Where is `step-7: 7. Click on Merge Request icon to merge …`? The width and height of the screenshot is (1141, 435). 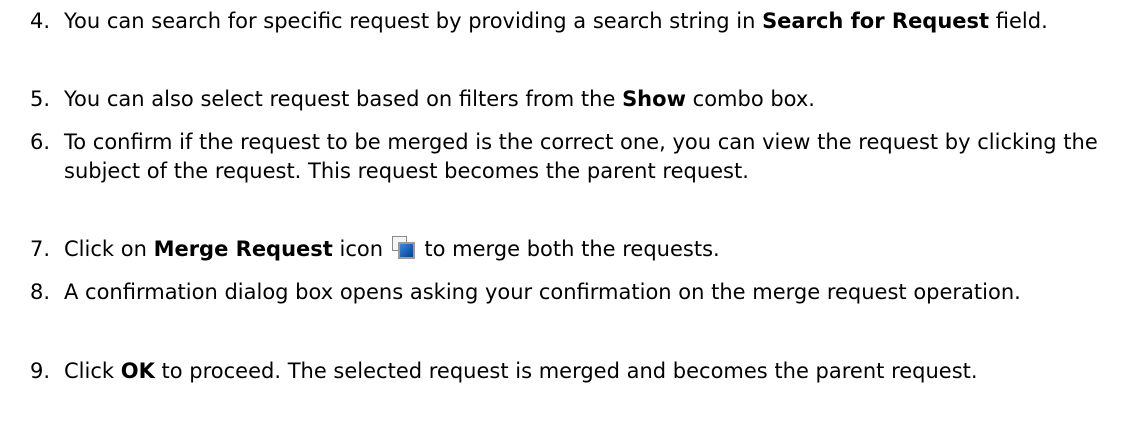 step-7: 7. Click on Merge Request icon to merge … is located at coordinates (582, 249).